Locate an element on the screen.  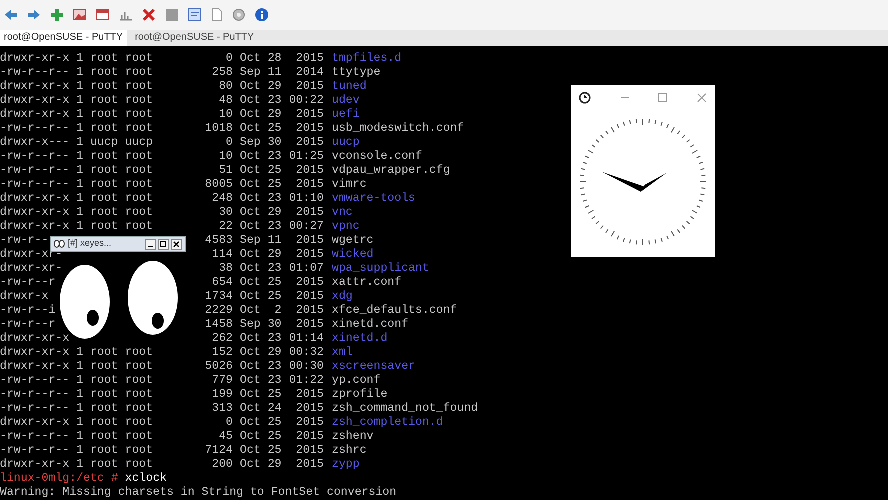
size-text: 45 is located at coordinates (226, 437).